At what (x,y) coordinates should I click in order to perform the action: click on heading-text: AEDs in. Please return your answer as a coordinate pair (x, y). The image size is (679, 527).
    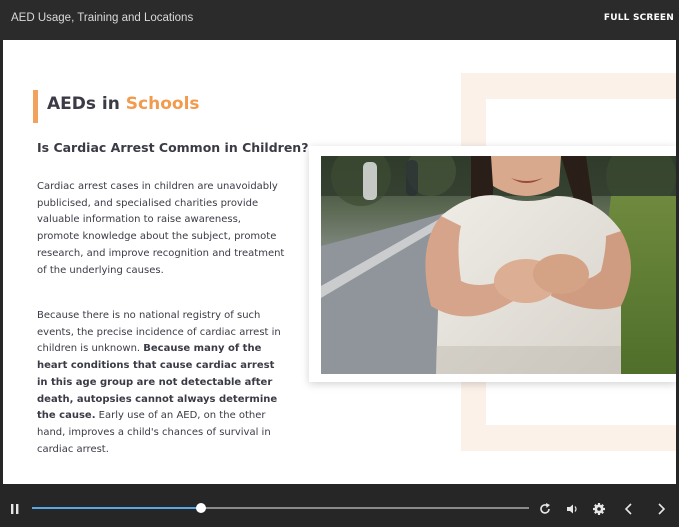
    Looking at the image, I should click on (86, 104).